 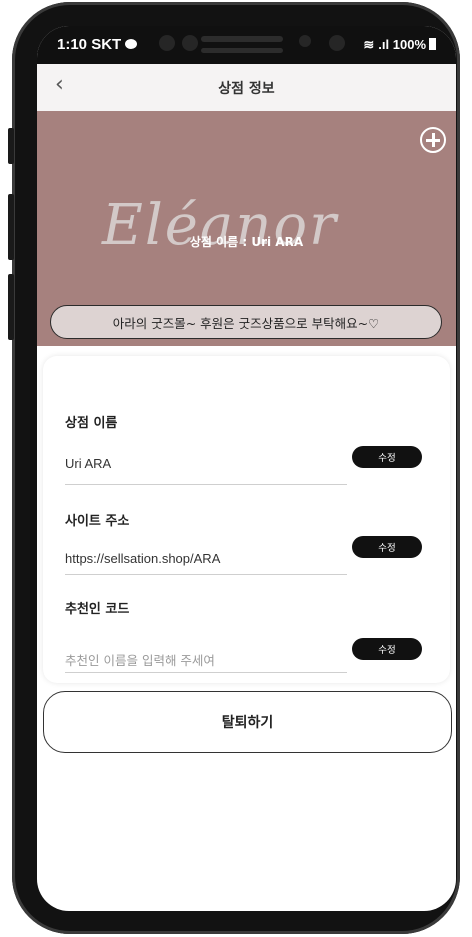 I want to click on wifi-icon: ≋, so click(x=369, y=44).